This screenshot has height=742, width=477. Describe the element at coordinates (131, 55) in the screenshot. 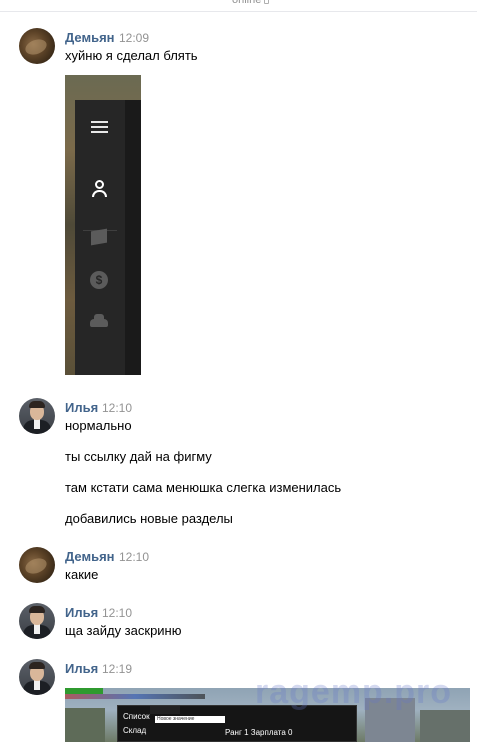

I see `message-text: хуйню я сделал блять` at that location.